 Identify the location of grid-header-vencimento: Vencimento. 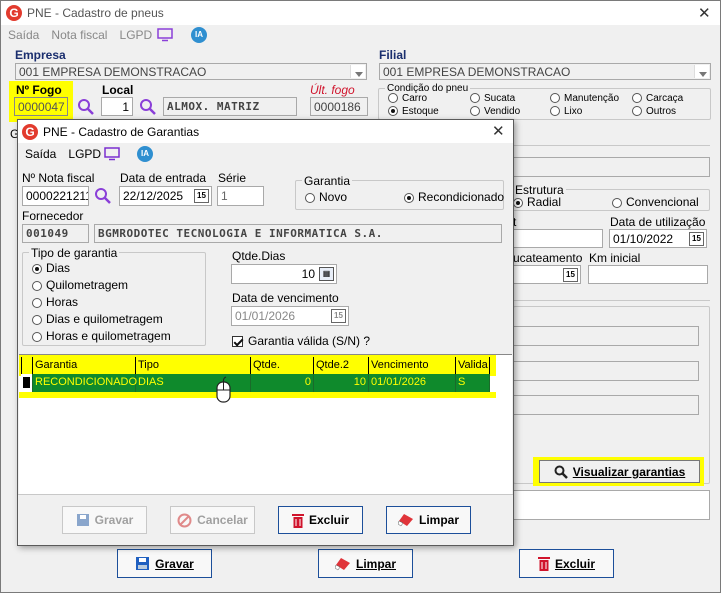
(412, 365).